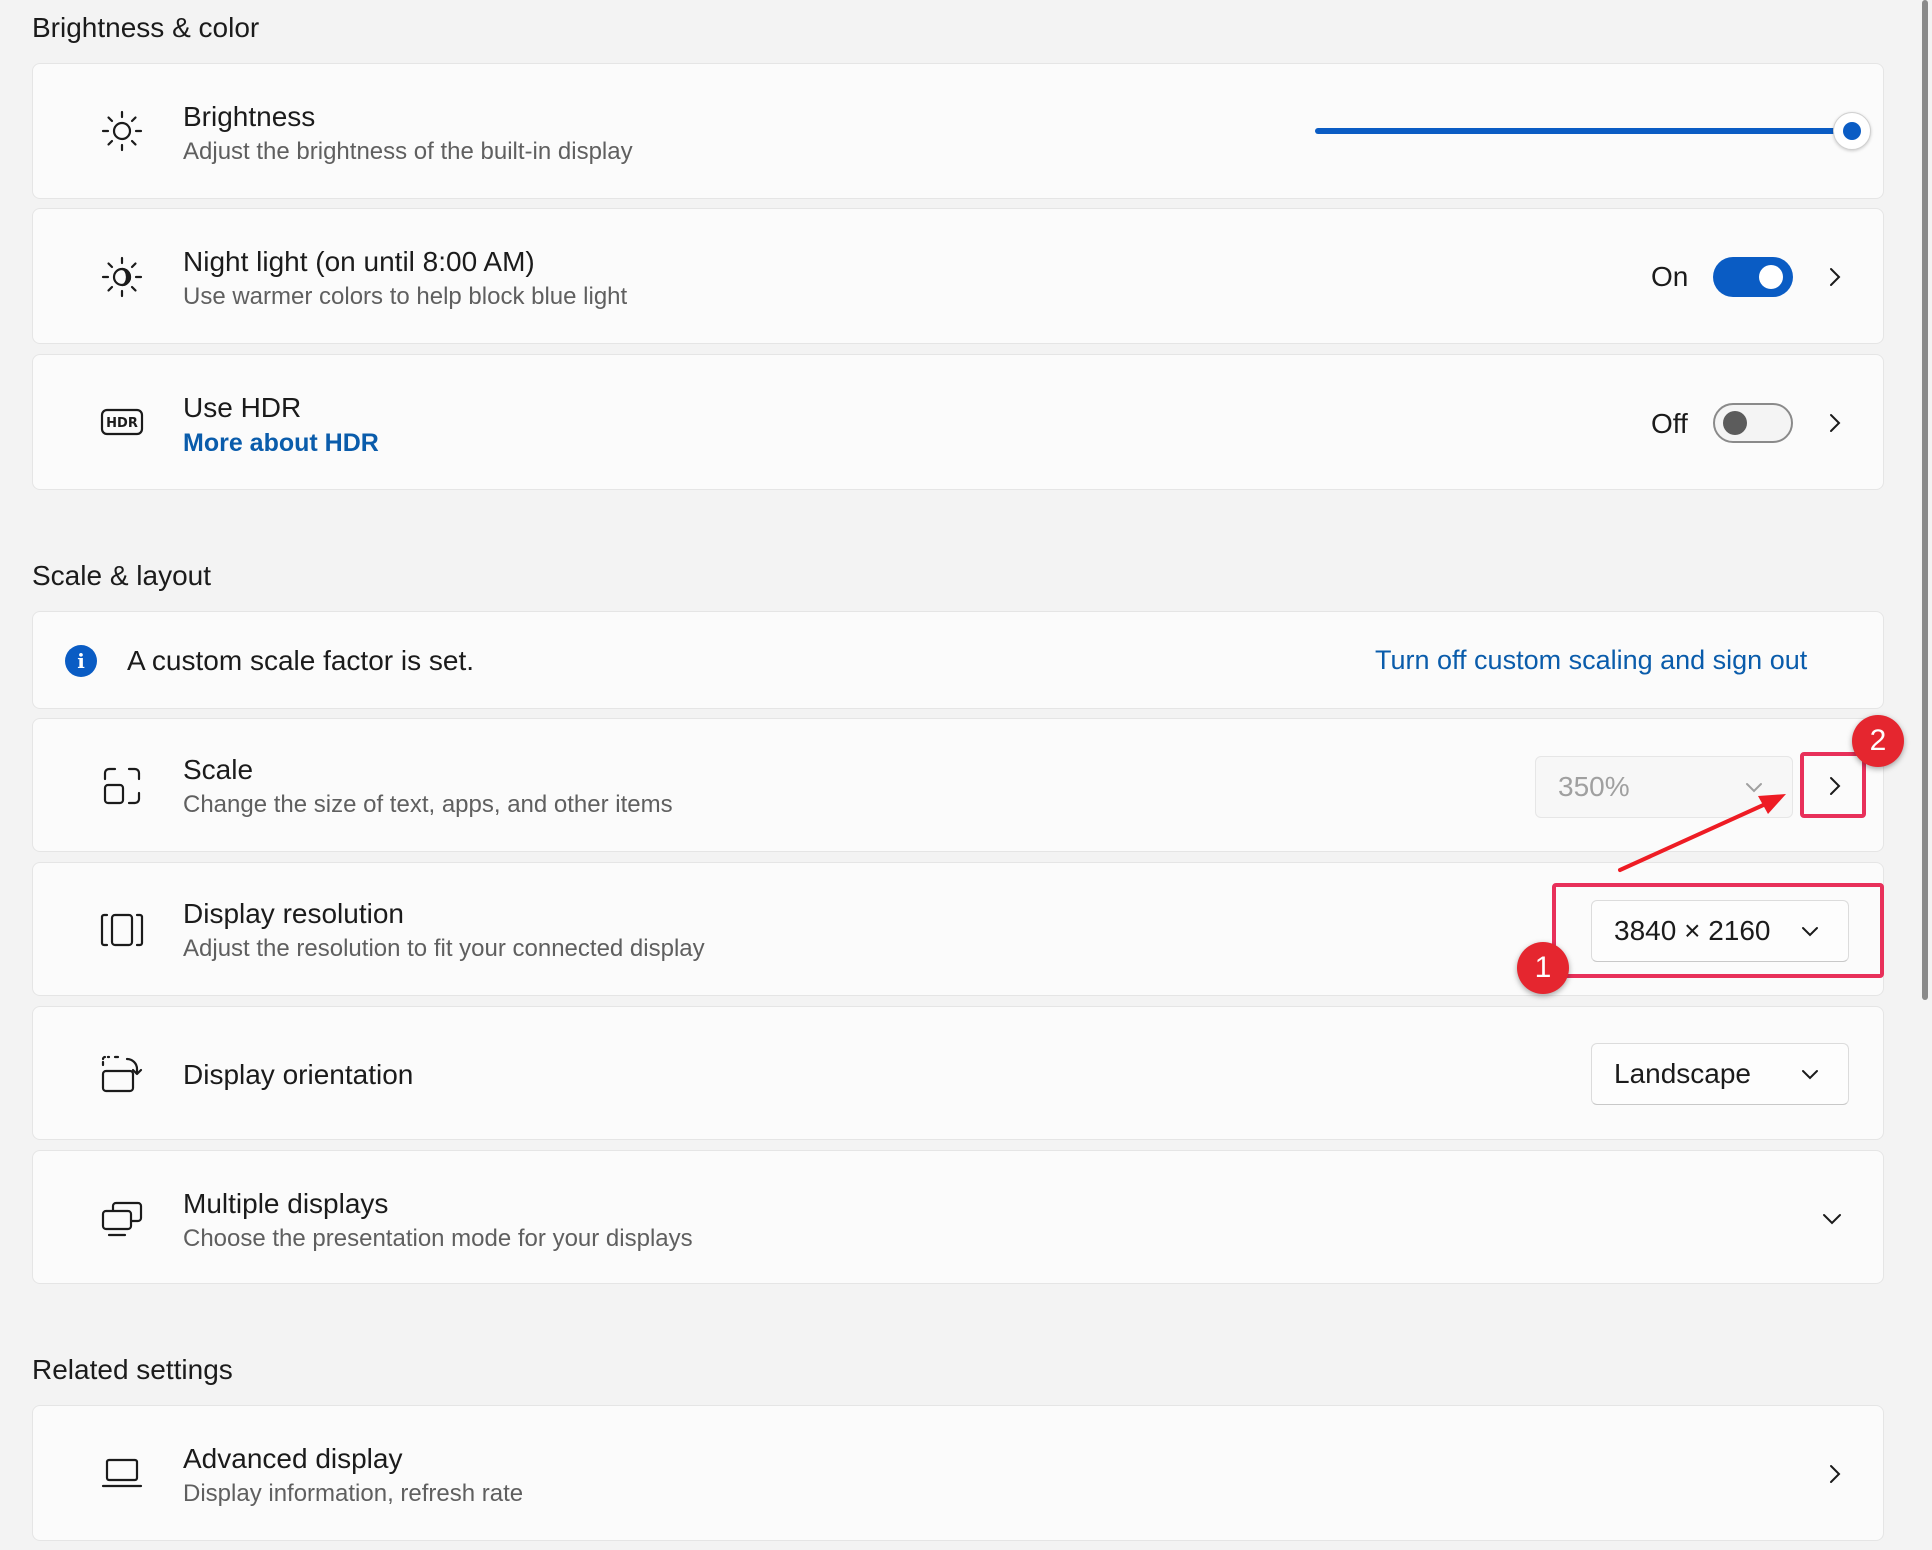  Describe the element at coordinates (359, 262) in the screenshot. I see `night-light-title: Night light (on until 8:00 AM)` at that location.